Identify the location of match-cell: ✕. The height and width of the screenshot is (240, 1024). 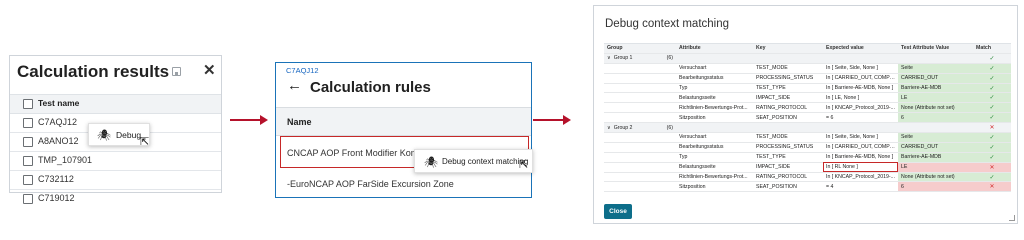
(992, 187).